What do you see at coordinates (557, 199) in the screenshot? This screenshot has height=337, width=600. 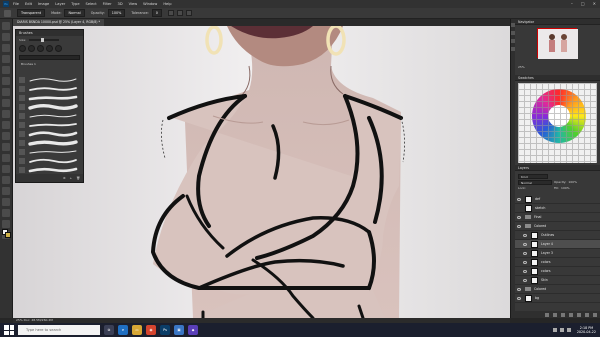 I see `layer-row: def` at bounding box center [557, 199].